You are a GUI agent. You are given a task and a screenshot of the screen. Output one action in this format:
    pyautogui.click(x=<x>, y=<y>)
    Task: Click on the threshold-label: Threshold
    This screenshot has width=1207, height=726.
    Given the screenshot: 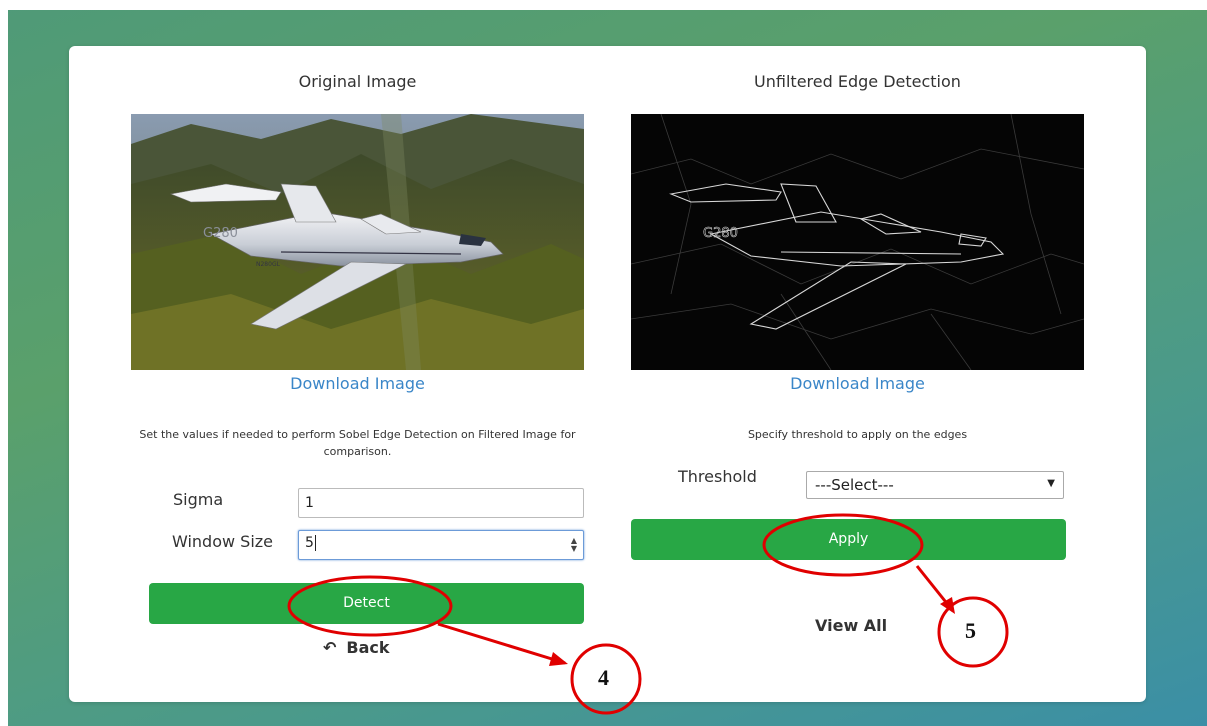 What is the action you would take?
    pyautogui.click(x=717, y=476)
    